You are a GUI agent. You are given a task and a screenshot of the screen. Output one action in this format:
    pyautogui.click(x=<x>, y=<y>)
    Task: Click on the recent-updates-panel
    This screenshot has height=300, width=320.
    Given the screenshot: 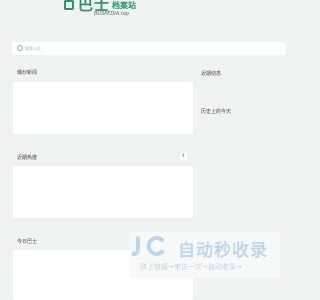 What is the action you would take?
    pyautogui.click(x=240, y=88)
    